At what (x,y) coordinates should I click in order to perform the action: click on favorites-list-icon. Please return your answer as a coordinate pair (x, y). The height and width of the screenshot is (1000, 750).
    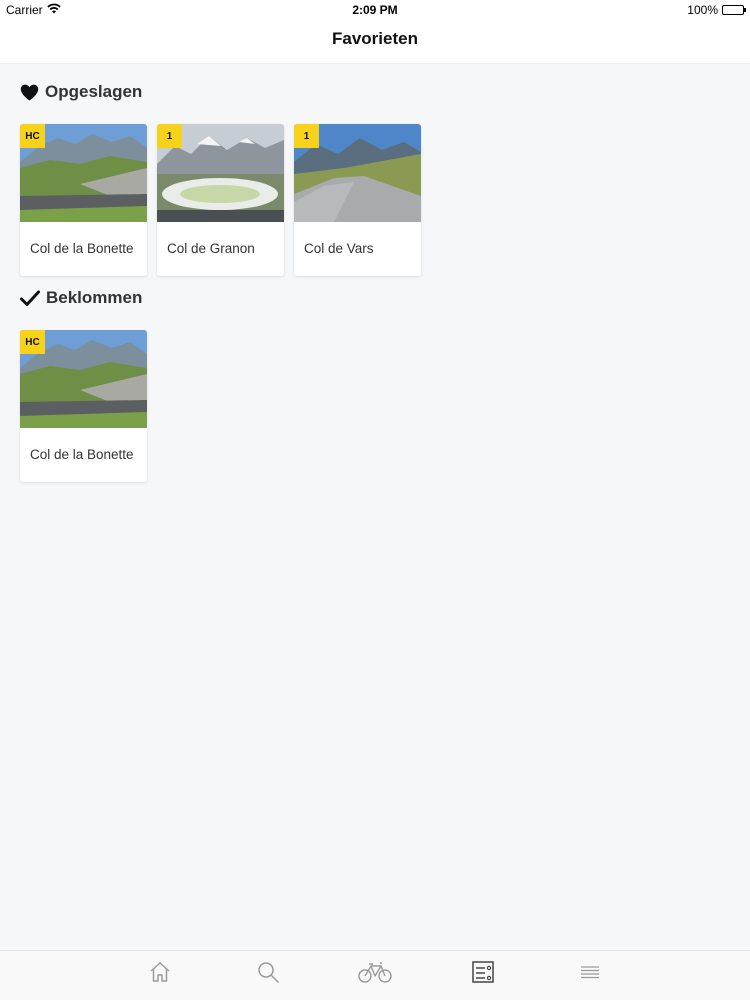
    Looking at the image, I should click on (483, 974).